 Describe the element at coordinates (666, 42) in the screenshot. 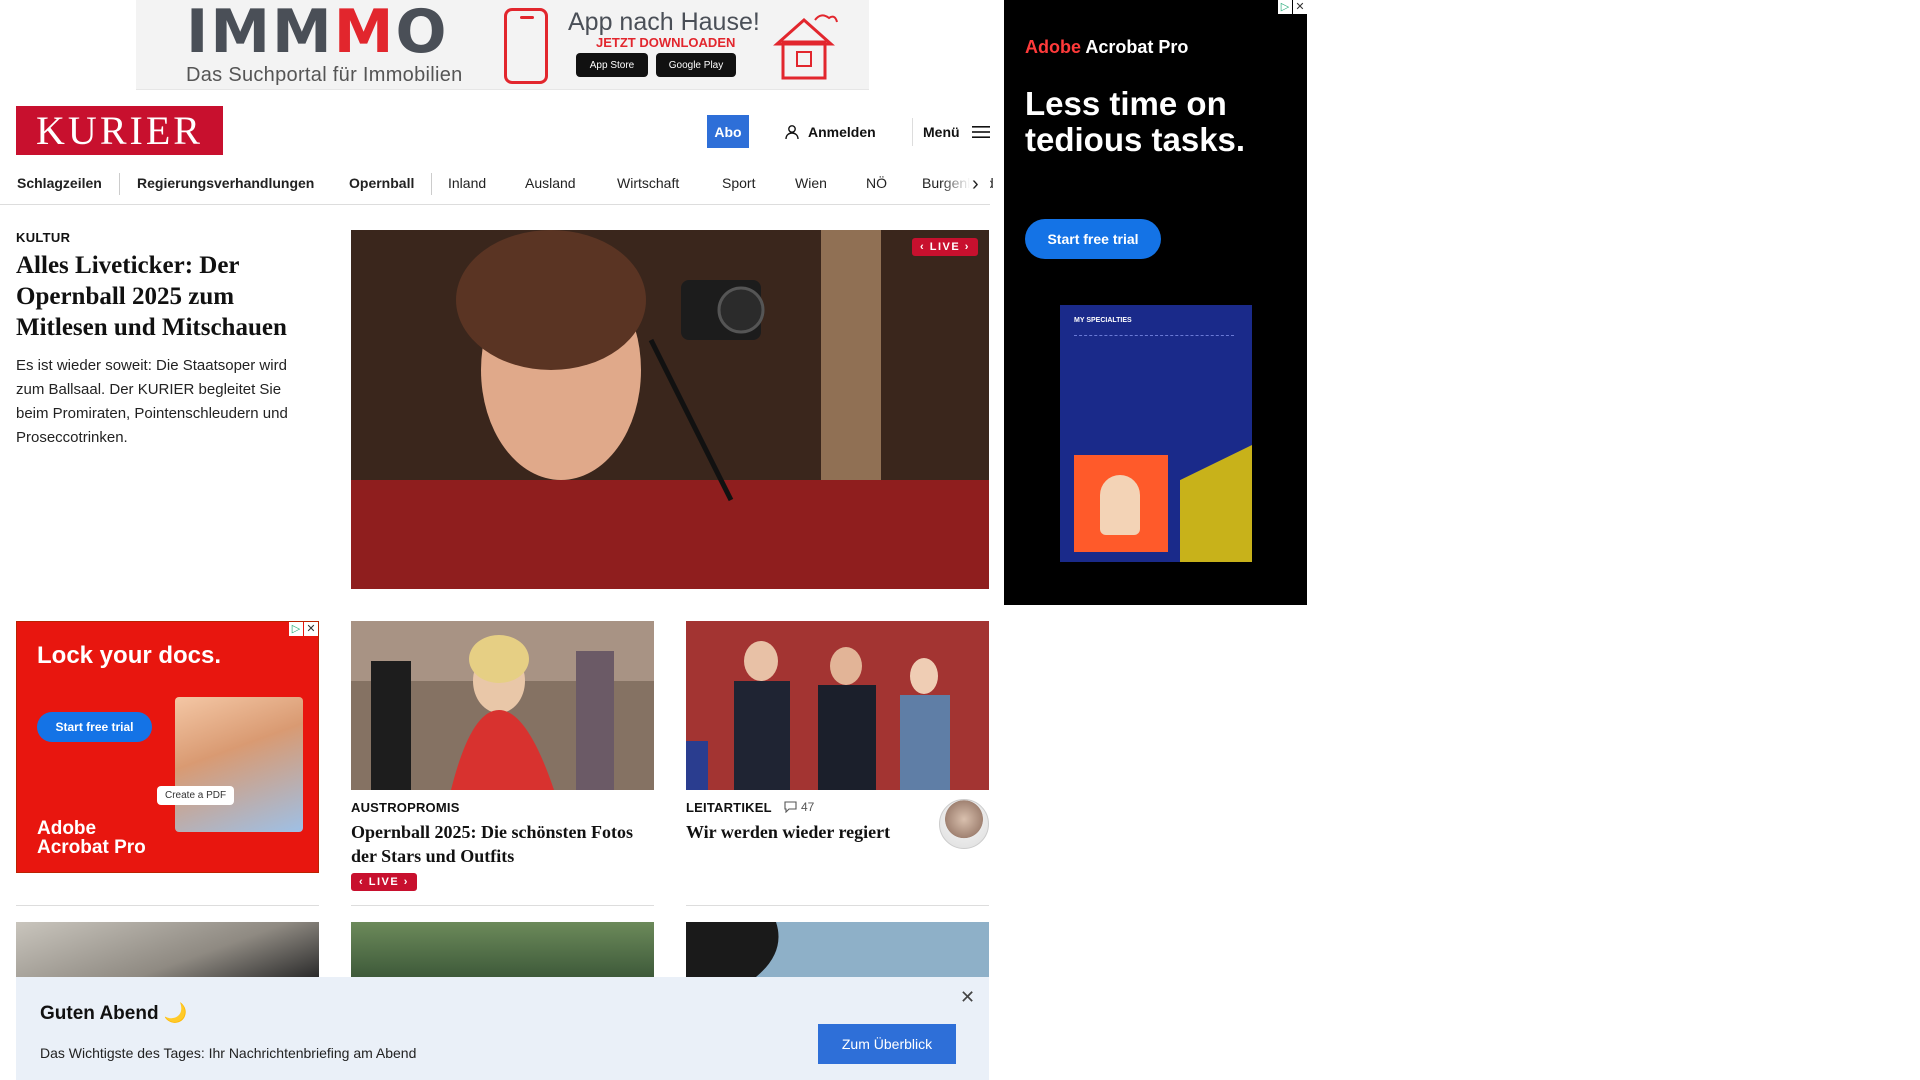

I see `app-subtitle: JETZT DOWNLOADEN` at that location.